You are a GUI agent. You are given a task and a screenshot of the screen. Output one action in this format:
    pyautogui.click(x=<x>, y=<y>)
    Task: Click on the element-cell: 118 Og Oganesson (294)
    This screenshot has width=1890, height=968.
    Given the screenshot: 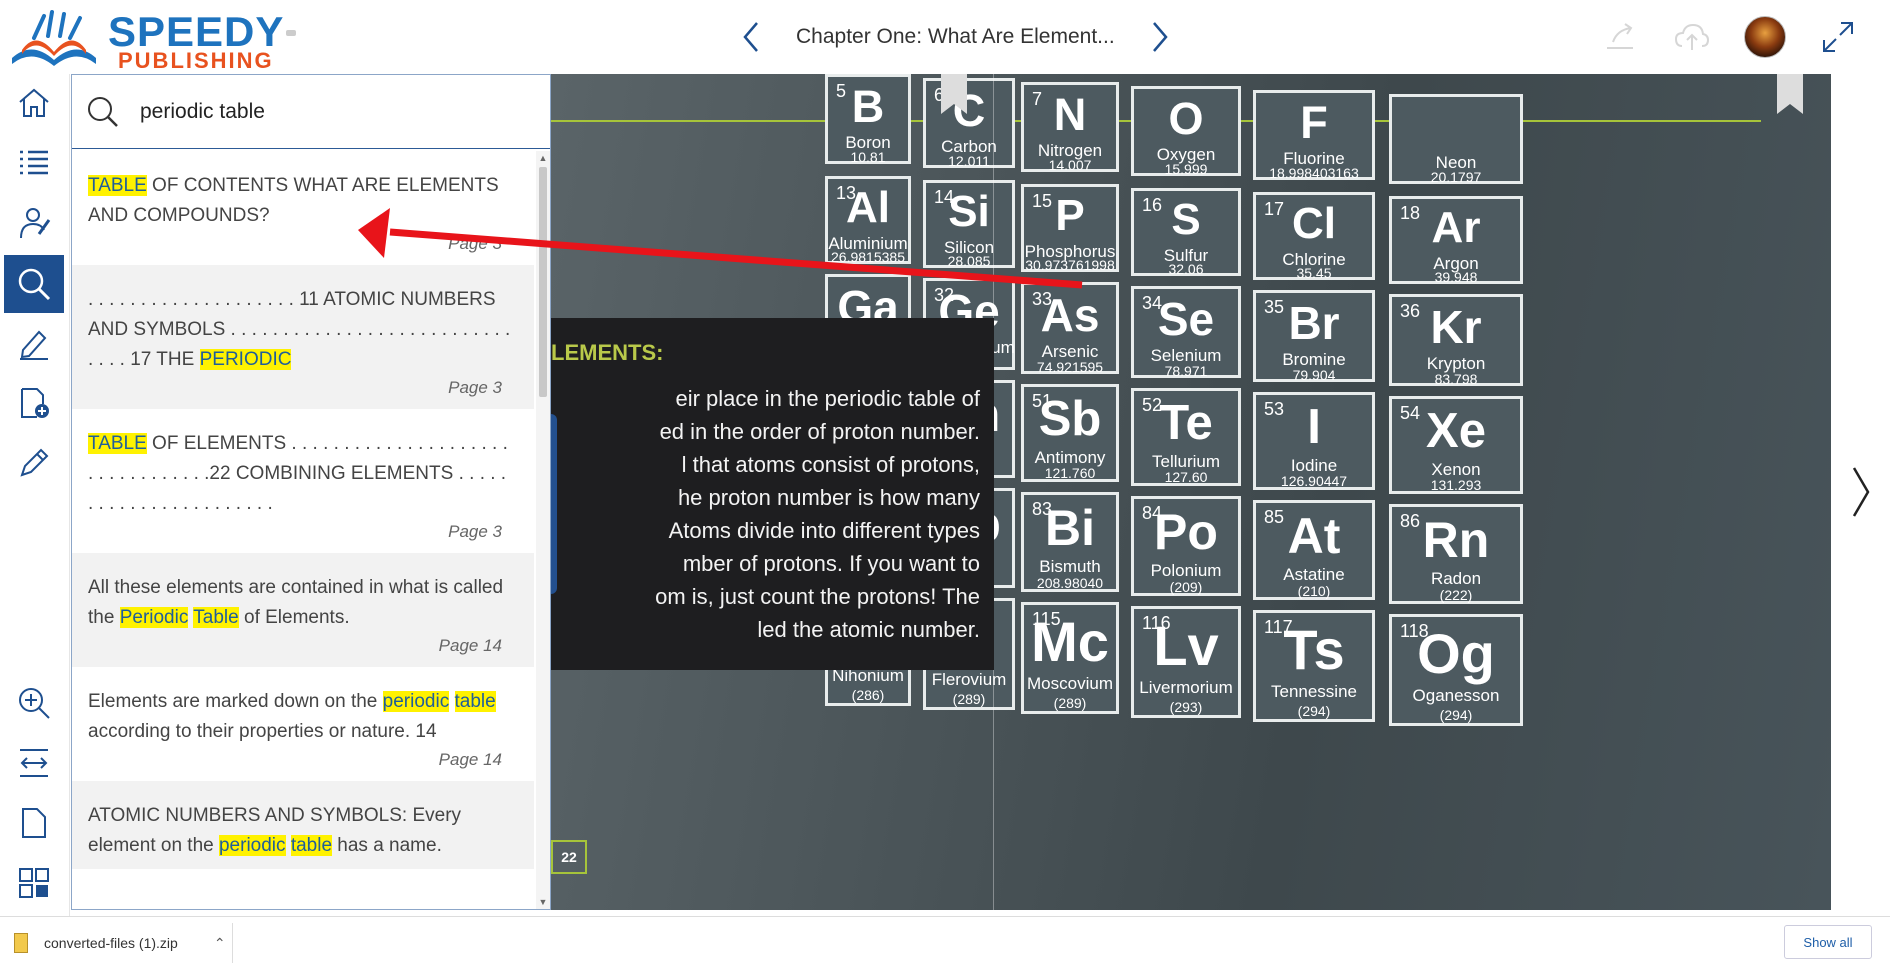 What is the action you would take?
    pyautogui.click(x=1456, y=670)
    